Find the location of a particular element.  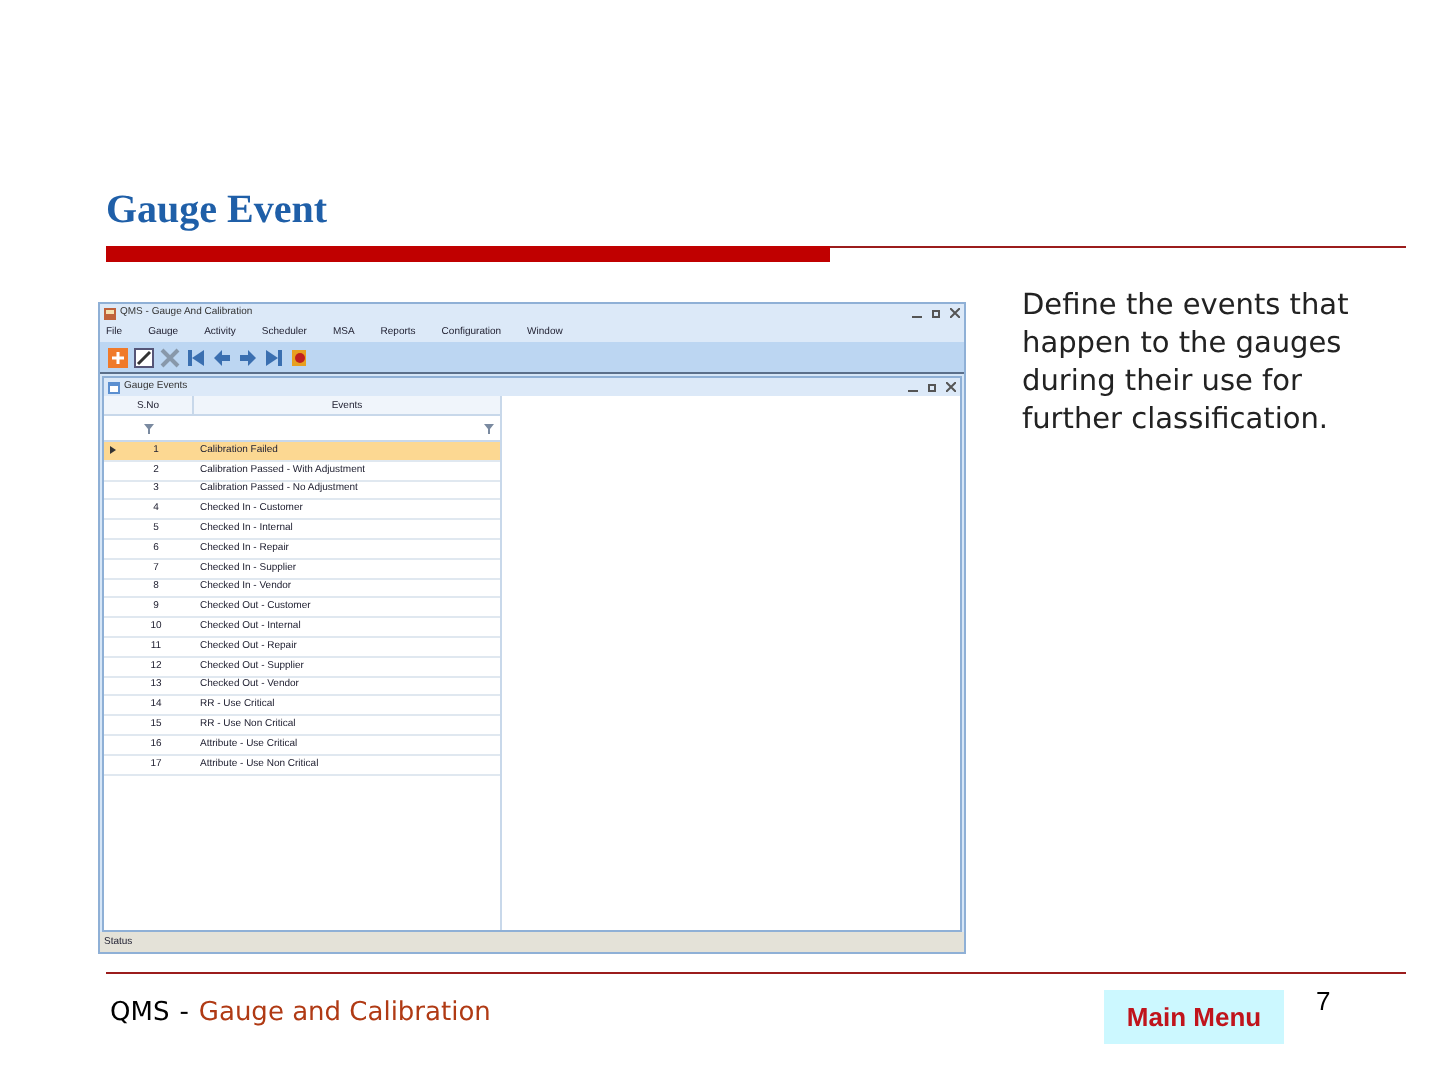

window-icon is located at coordinates (114, 387).